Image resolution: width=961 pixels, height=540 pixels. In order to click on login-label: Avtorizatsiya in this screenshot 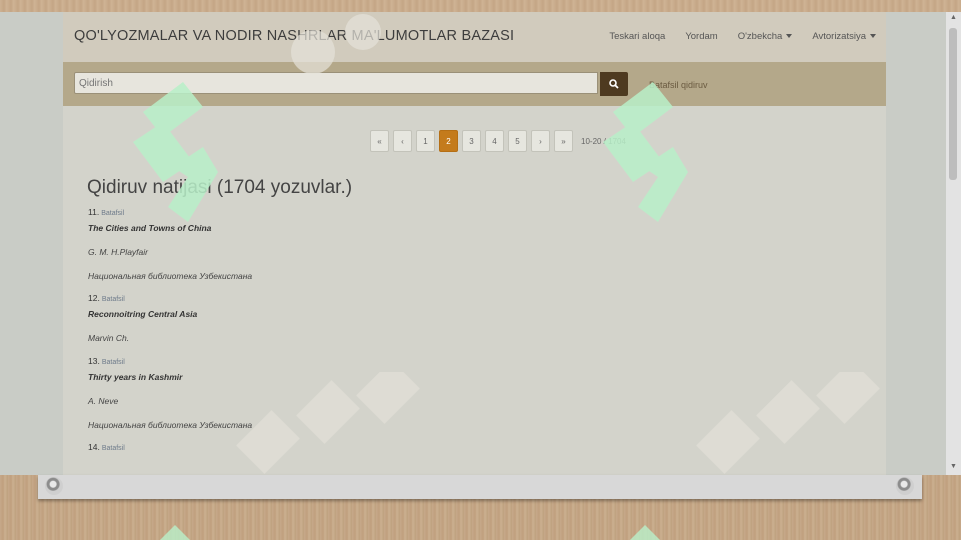, I will do `click(839, 36)`.